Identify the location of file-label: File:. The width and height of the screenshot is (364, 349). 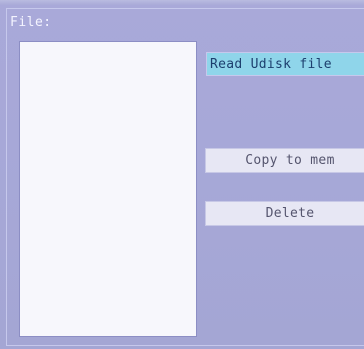
(31, 22).